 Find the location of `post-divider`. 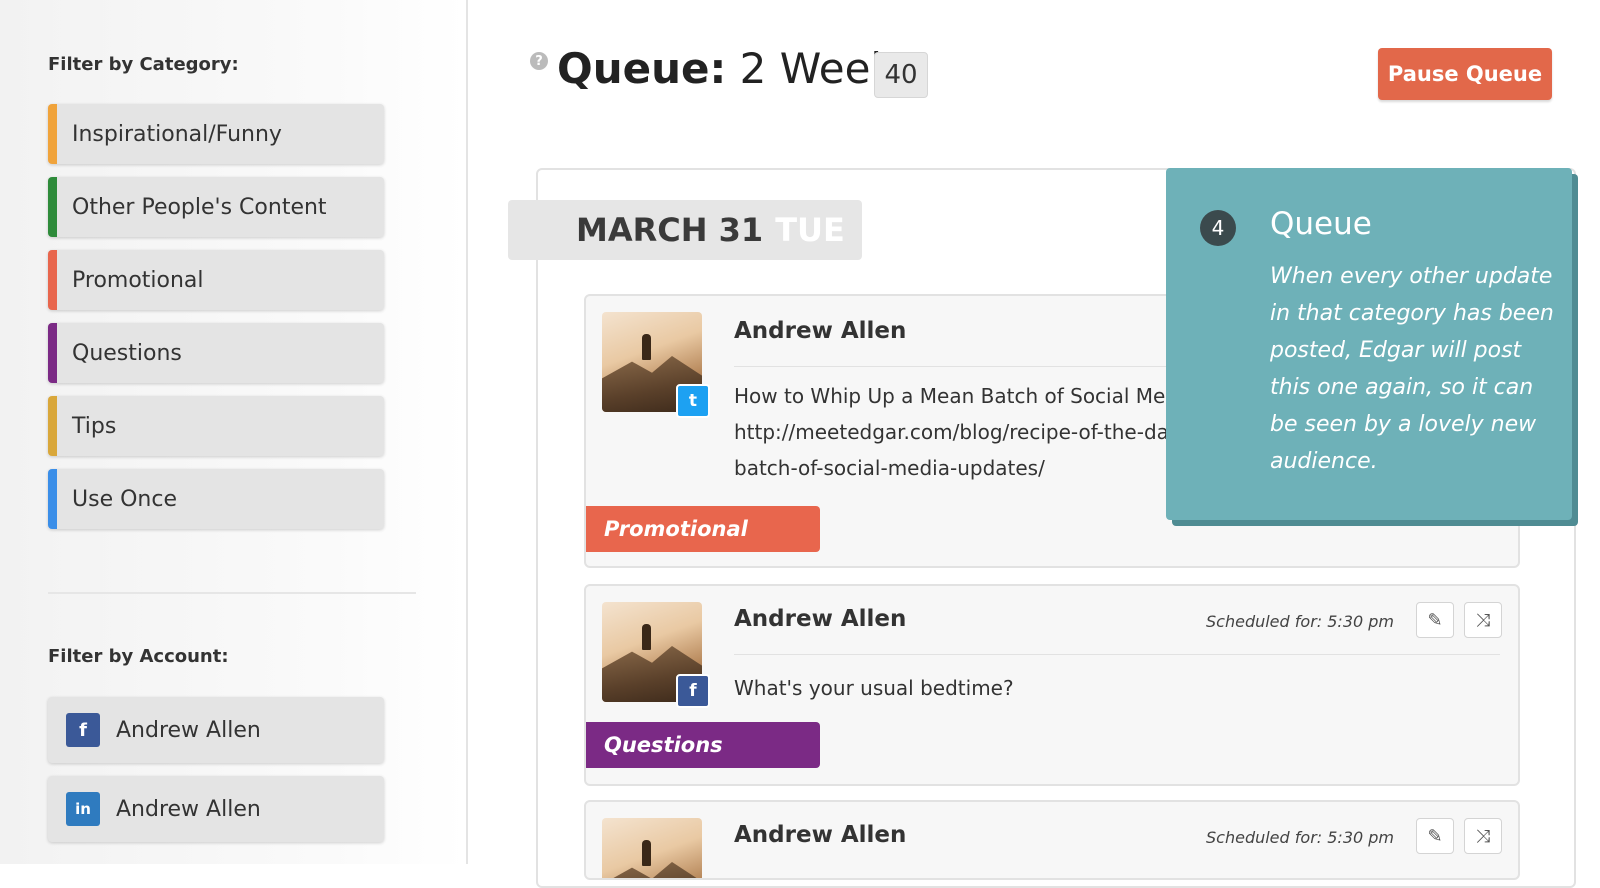

post-divider is located at coordinates (1117, 654).